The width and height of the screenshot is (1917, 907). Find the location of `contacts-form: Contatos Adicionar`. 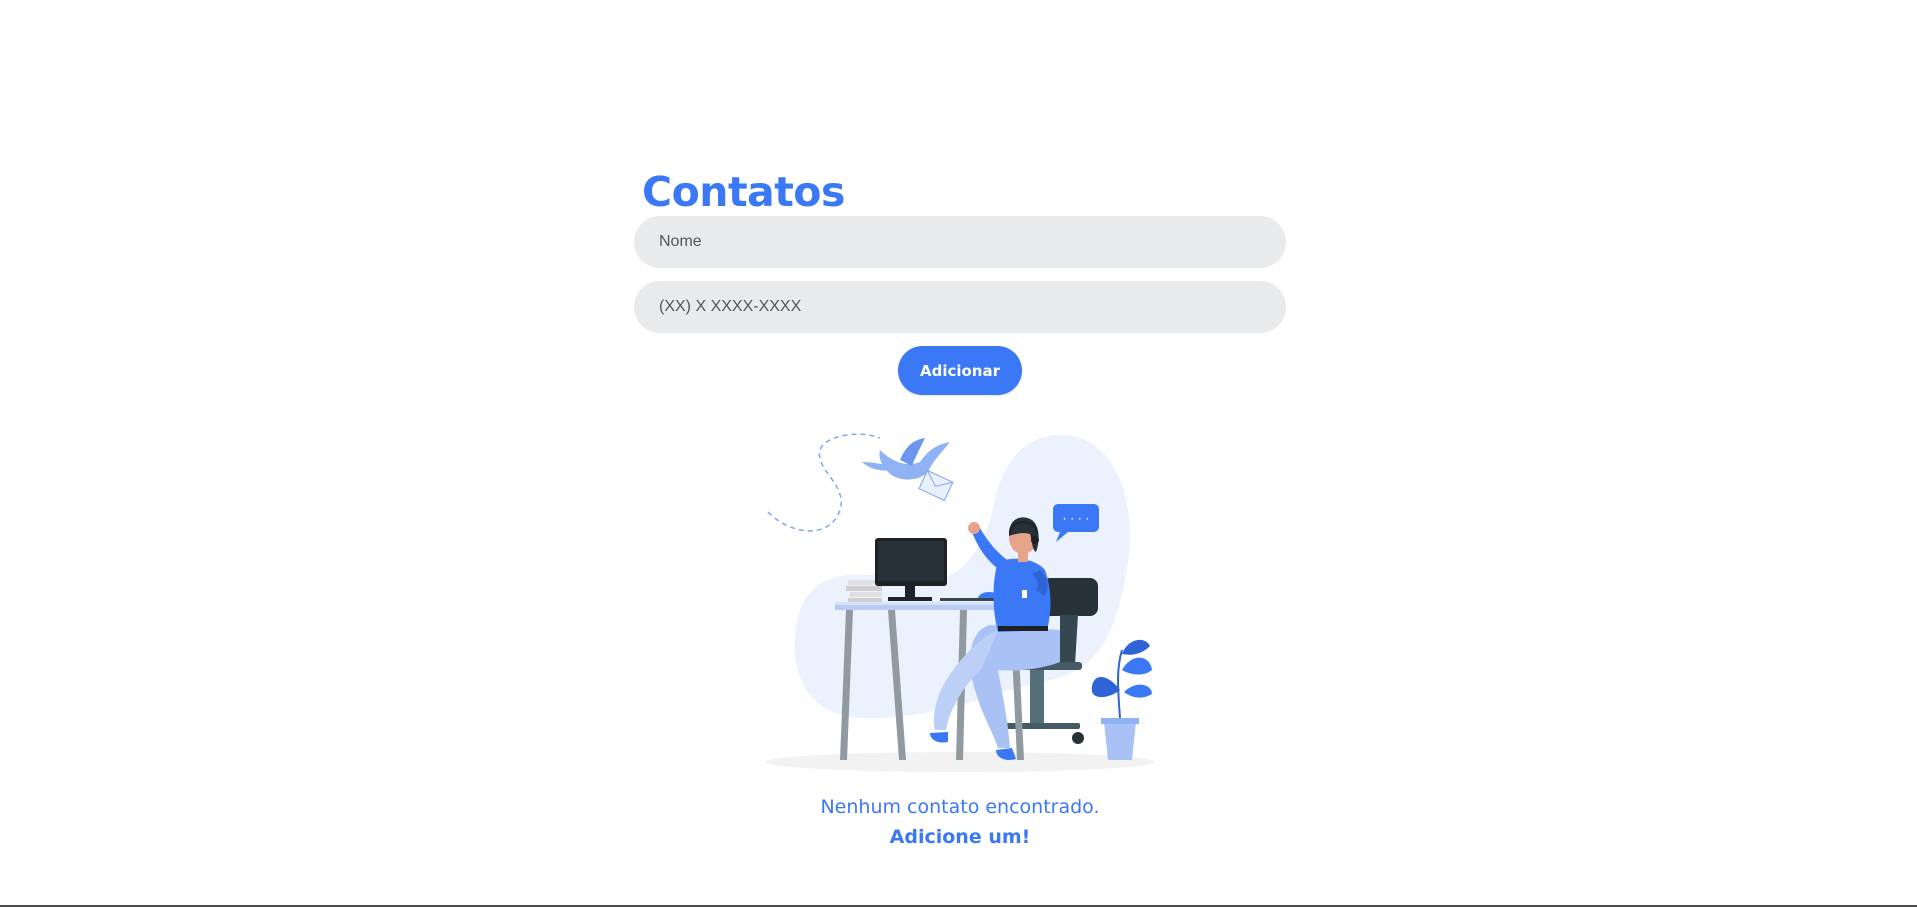

contacts-form: Contatos Adicionar is located at coordinates (960, 281).